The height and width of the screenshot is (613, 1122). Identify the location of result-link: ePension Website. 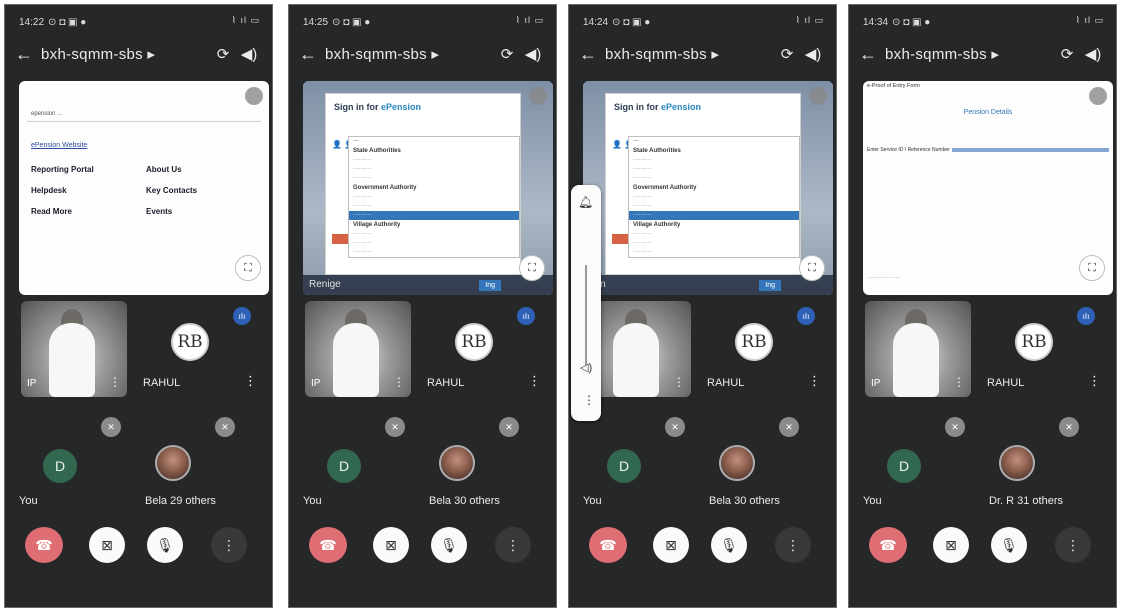
(146, 145).